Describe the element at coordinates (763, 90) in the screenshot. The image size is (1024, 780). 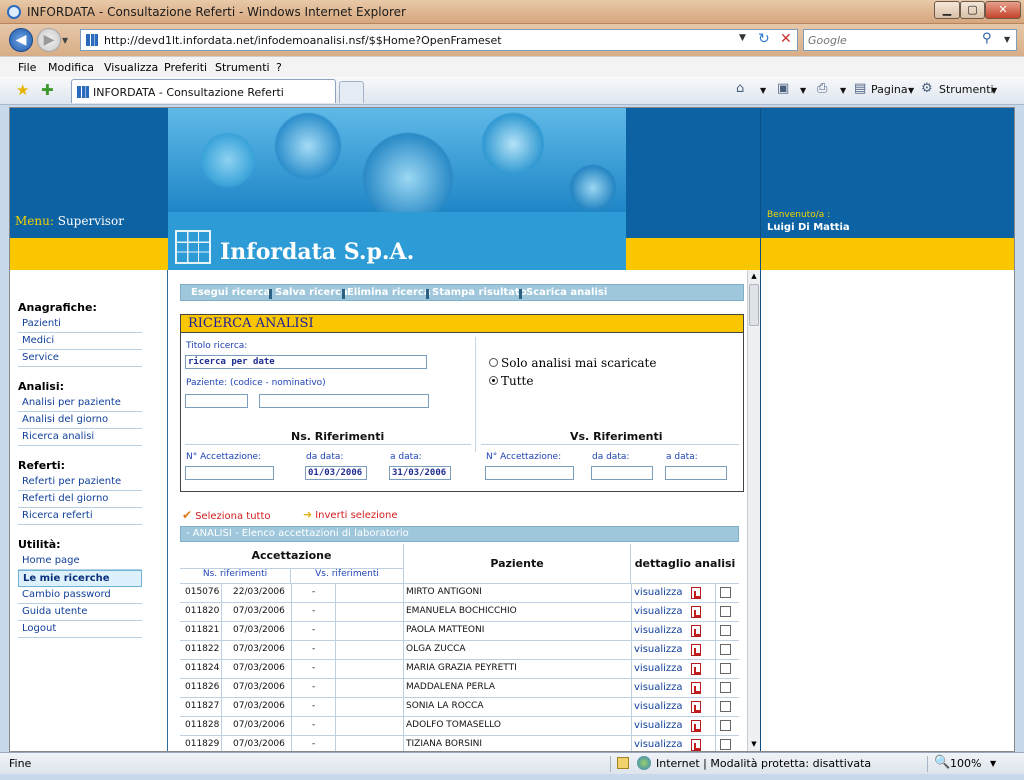
I see `home-dropdown-icon: ▼` at that location.